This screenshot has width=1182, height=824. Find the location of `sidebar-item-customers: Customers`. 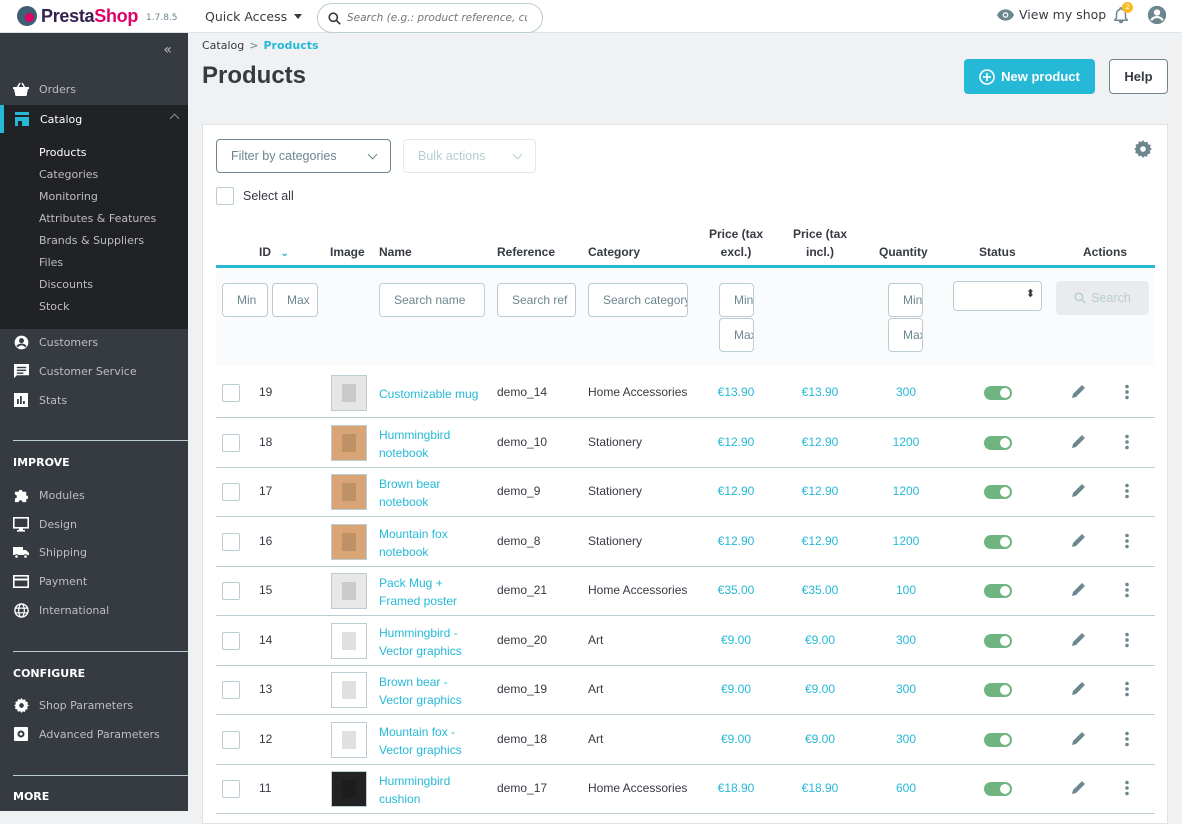

sidebar-item-customers: Customers is located at coordinates (94, 342).